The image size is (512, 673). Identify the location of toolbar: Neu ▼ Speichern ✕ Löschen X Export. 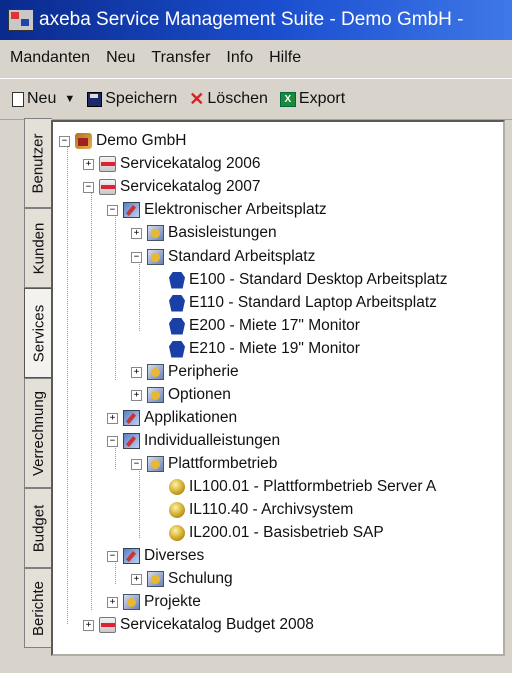
(256, 99).